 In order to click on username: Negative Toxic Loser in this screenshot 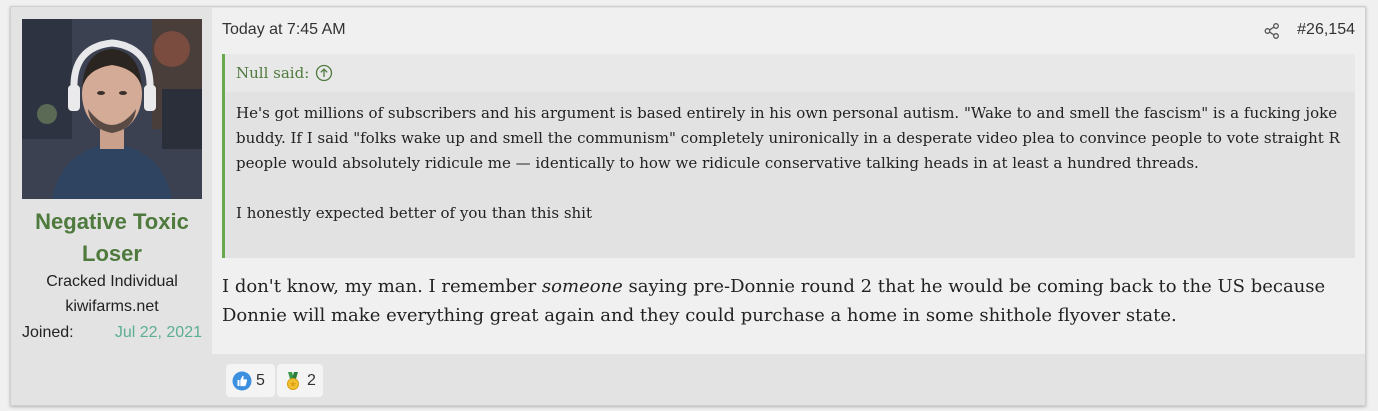, I will do `click(112, 238)`.